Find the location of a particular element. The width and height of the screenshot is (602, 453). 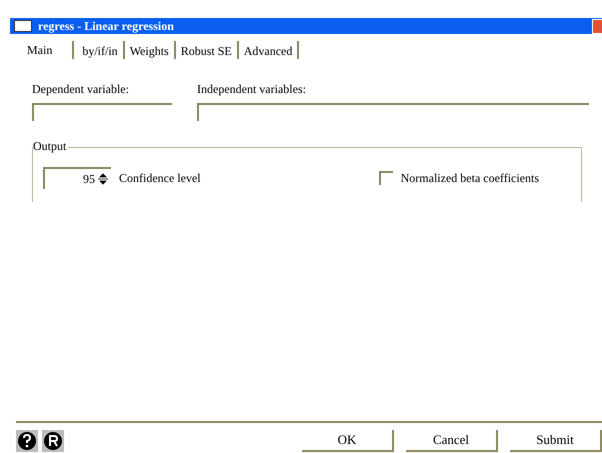

field-label: Independent variables: is located at coordinates (252, 89).